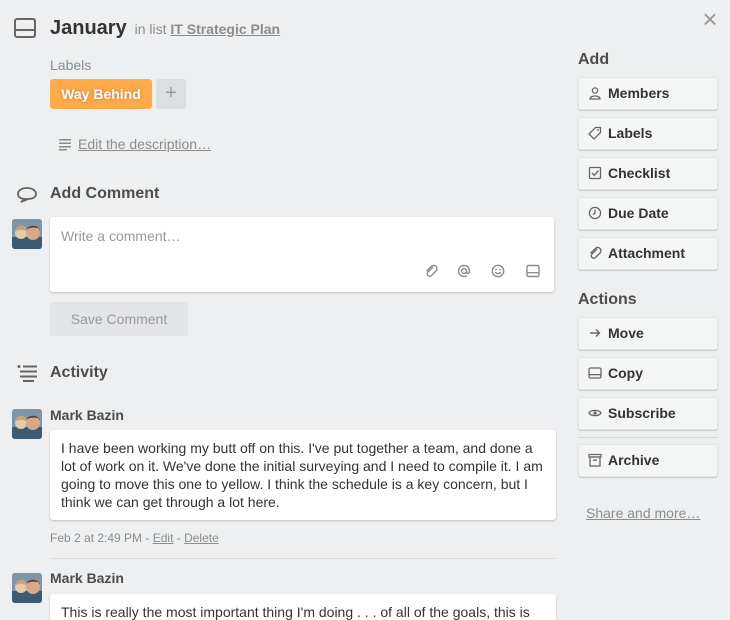  What do you see at coordinates (225, 29) in the screenshot?
I see `list-name-link: IT Strategic Plan` at bounding box center [225, 29].